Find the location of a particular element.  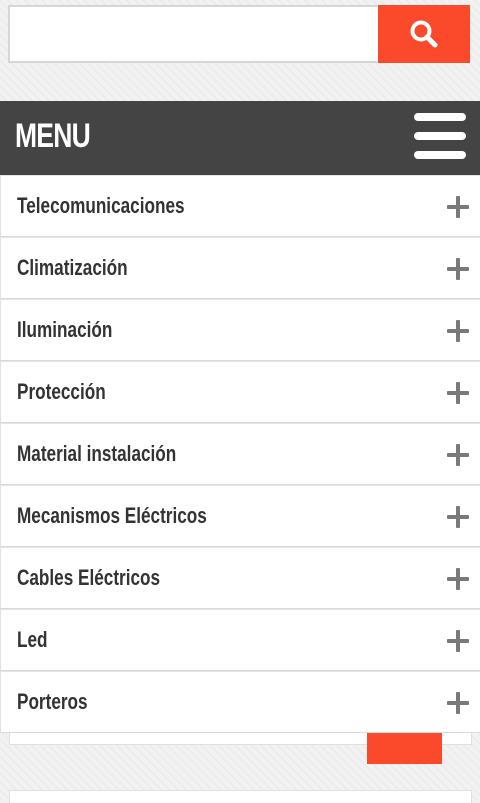

menu-item-label: Porteros is located at coordinates (52, 701).